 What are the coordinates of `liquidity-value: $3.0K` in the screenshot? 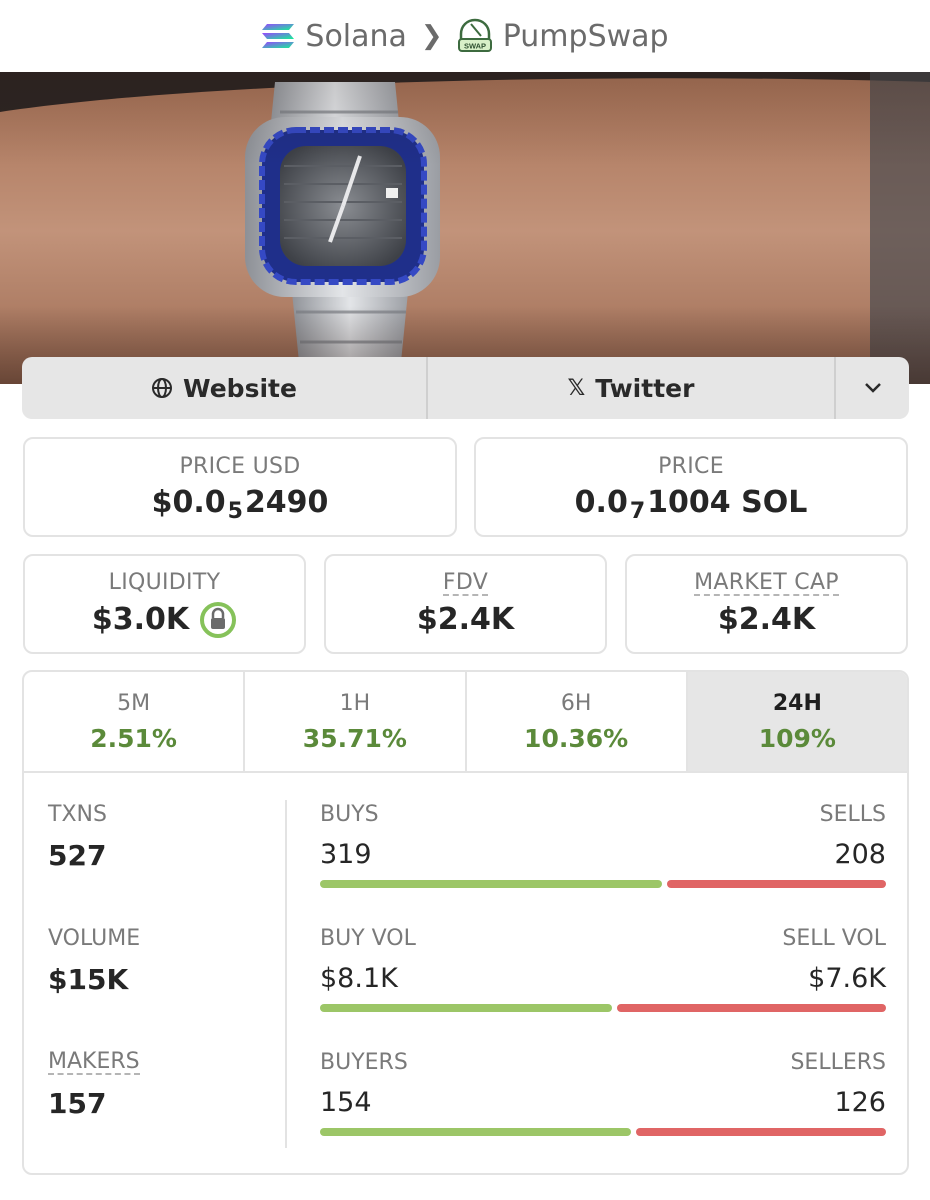 It's located at (140, 619).